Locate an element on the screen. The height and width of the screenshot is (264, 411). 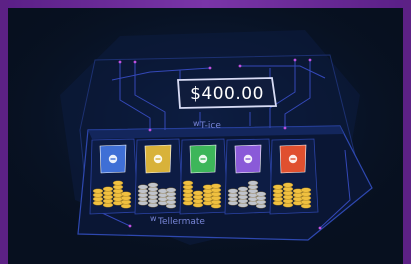
frame-right is located at coordinates (407, 132).